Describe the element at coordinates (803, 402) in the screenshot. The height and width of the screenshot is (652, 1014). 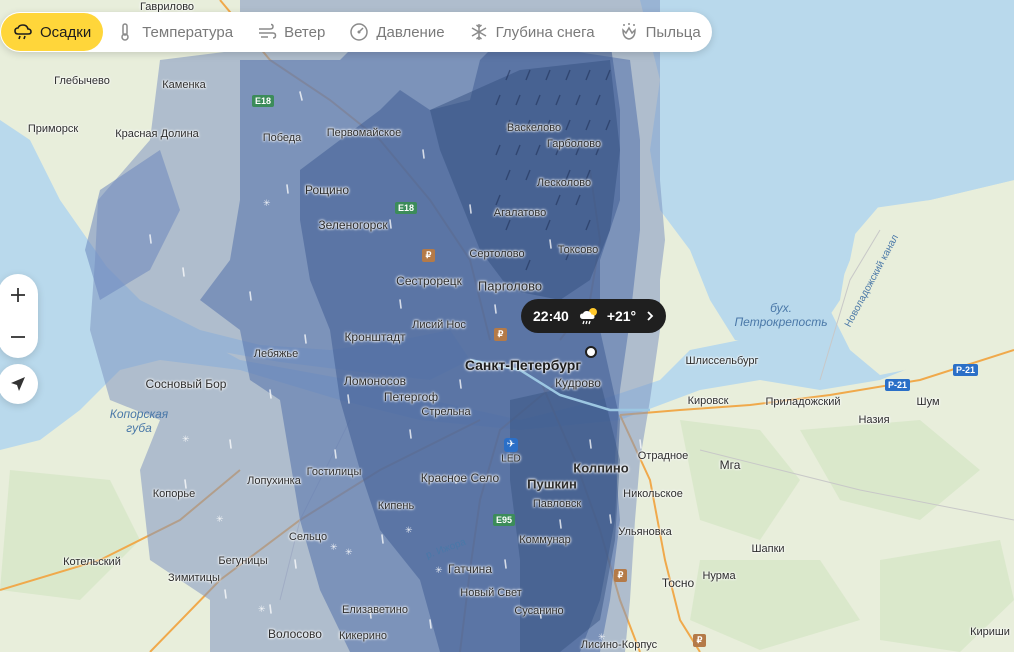
I see `town-label-priladozhsky: Приладожский` at that location.